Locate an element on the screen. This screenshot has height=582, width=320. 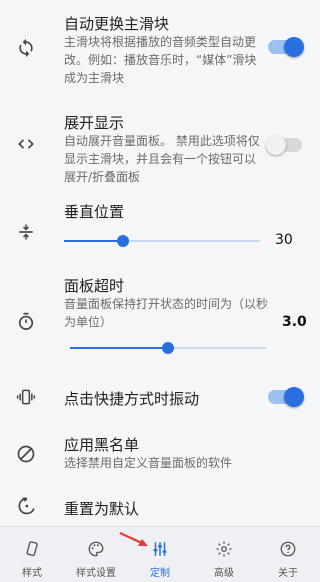
expand-desc: 自动展开音量面板。 禁用此选项将仅显示主滑块，并且会有一个按钮可以展开/折叠面板 is located at coordinates (162, 159).